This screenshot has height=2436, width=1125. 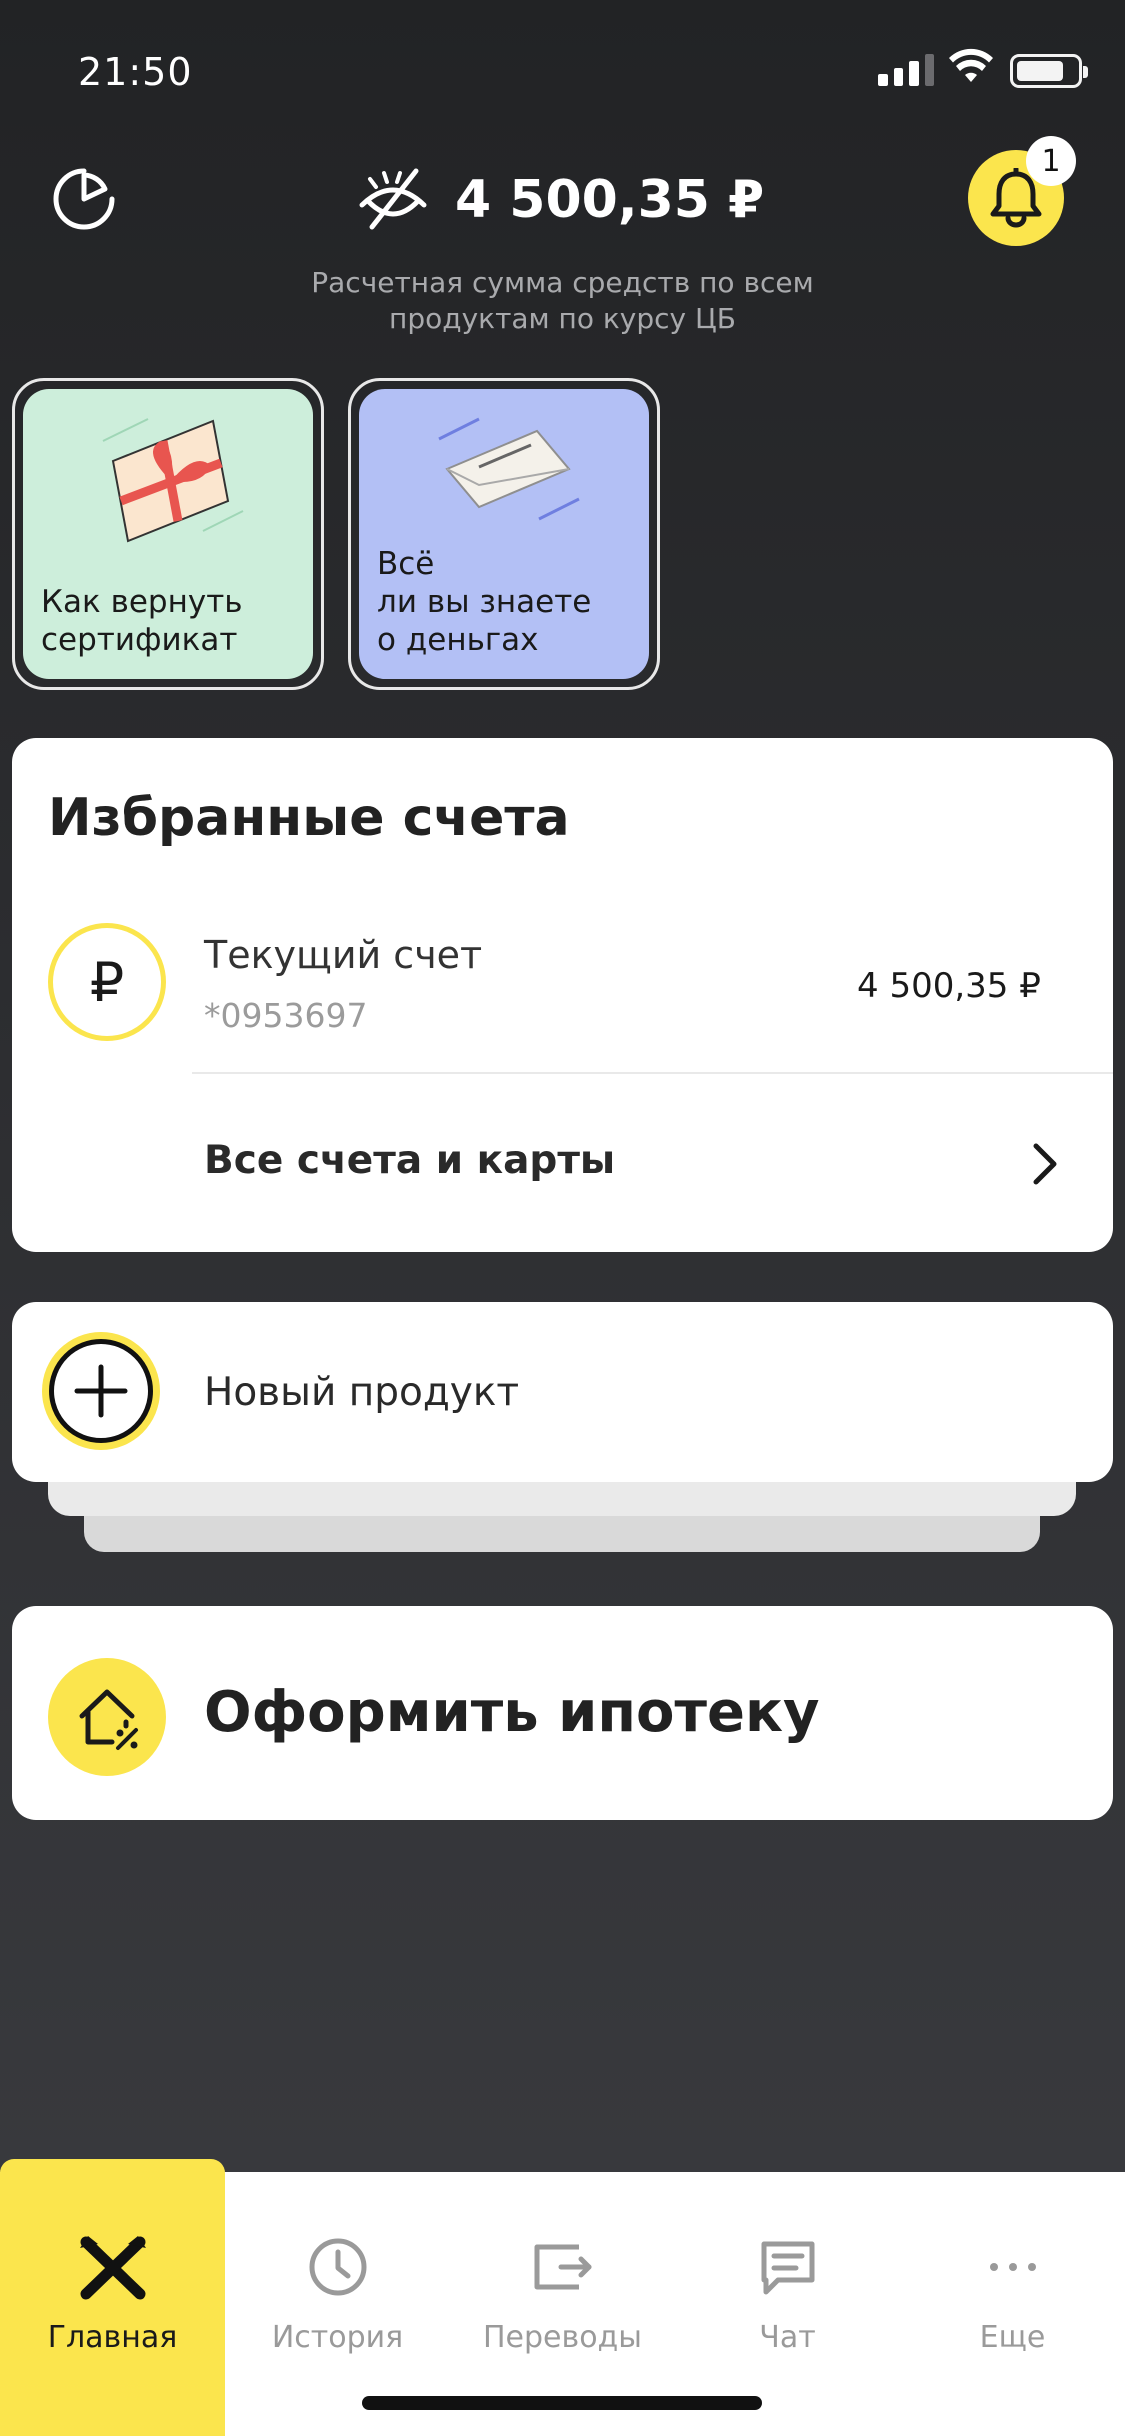 I want to click on envelope-illustration, so click(x=509, y=469).